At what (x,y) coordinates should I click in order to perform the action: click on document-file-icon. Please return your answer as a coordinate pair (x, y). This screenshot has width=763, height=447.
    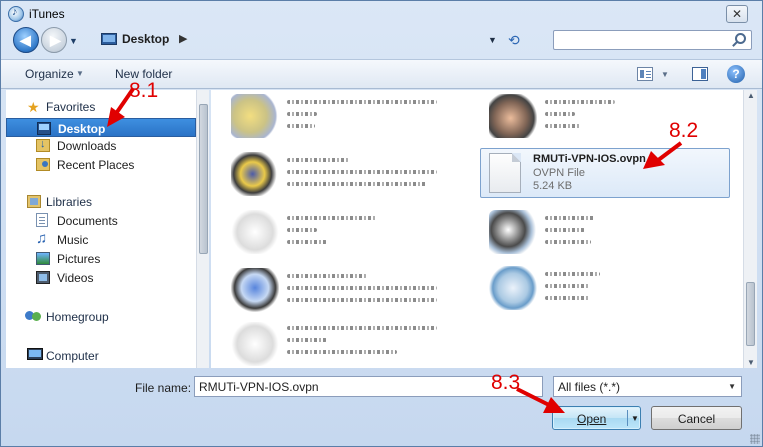
    Looking at the image, I should click on (505, 173).